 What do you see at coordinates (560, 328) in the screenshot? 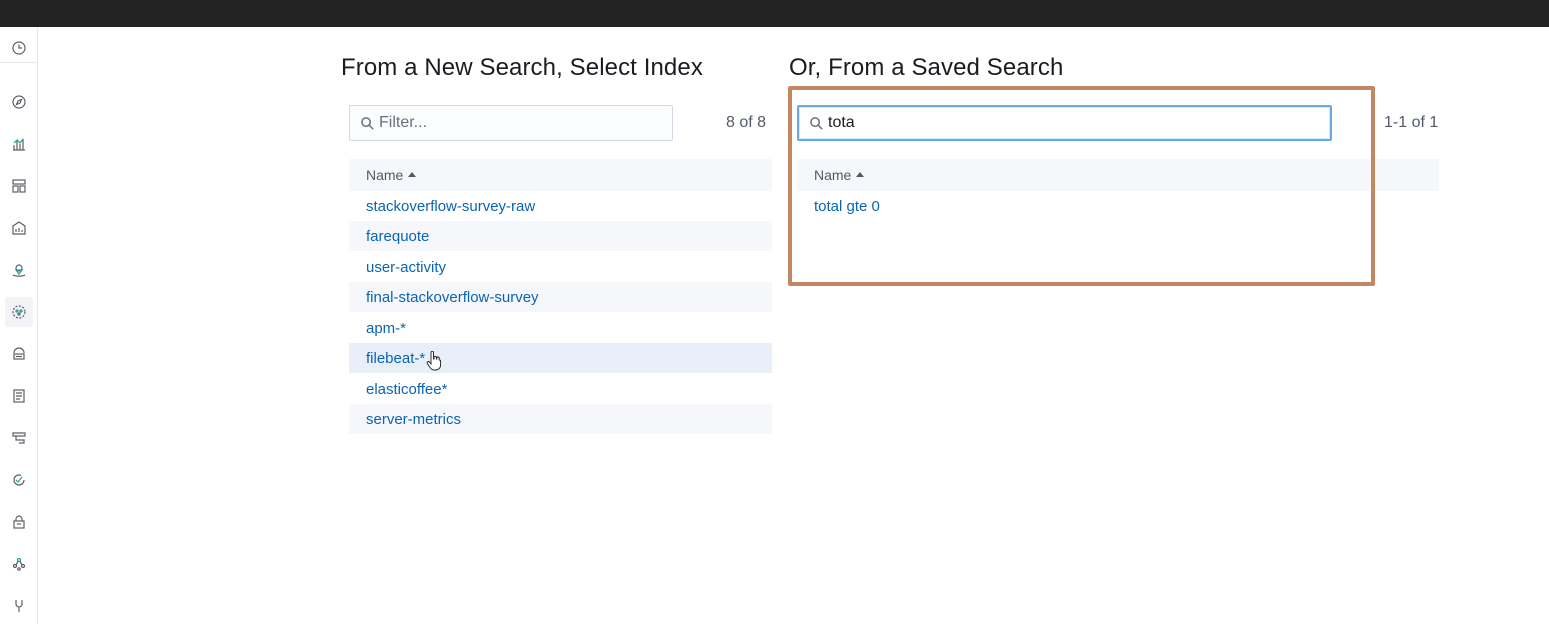
I see `index-row: apm-*` at bounding box center [560, 328].